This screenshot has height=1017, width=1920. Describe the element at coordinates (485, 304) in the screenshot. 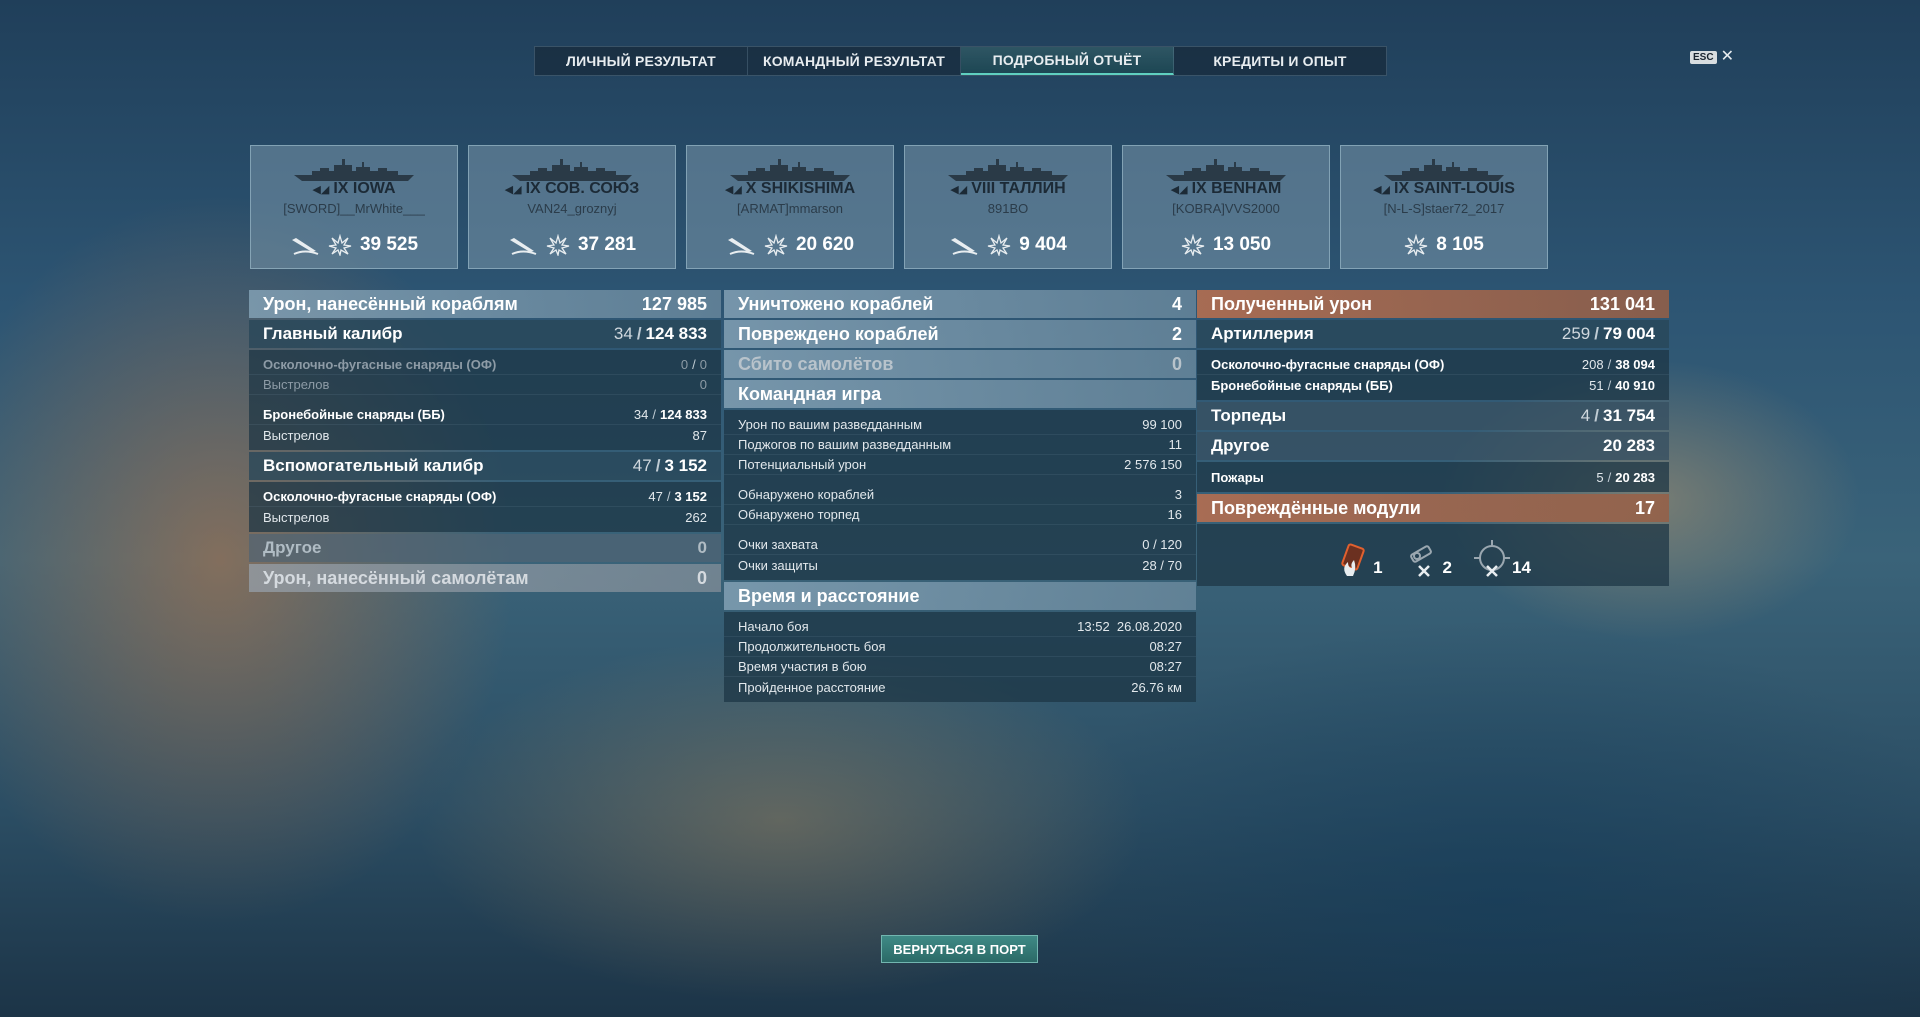

I see `damage-dealt-header: Урон, нанесённый кораблям 127 985` at that location.